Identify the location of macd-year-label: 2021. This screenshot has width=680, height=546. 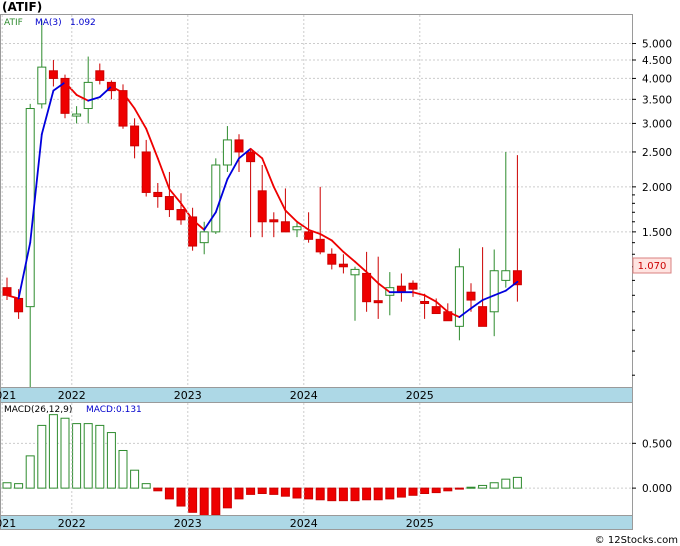
(8, 523).